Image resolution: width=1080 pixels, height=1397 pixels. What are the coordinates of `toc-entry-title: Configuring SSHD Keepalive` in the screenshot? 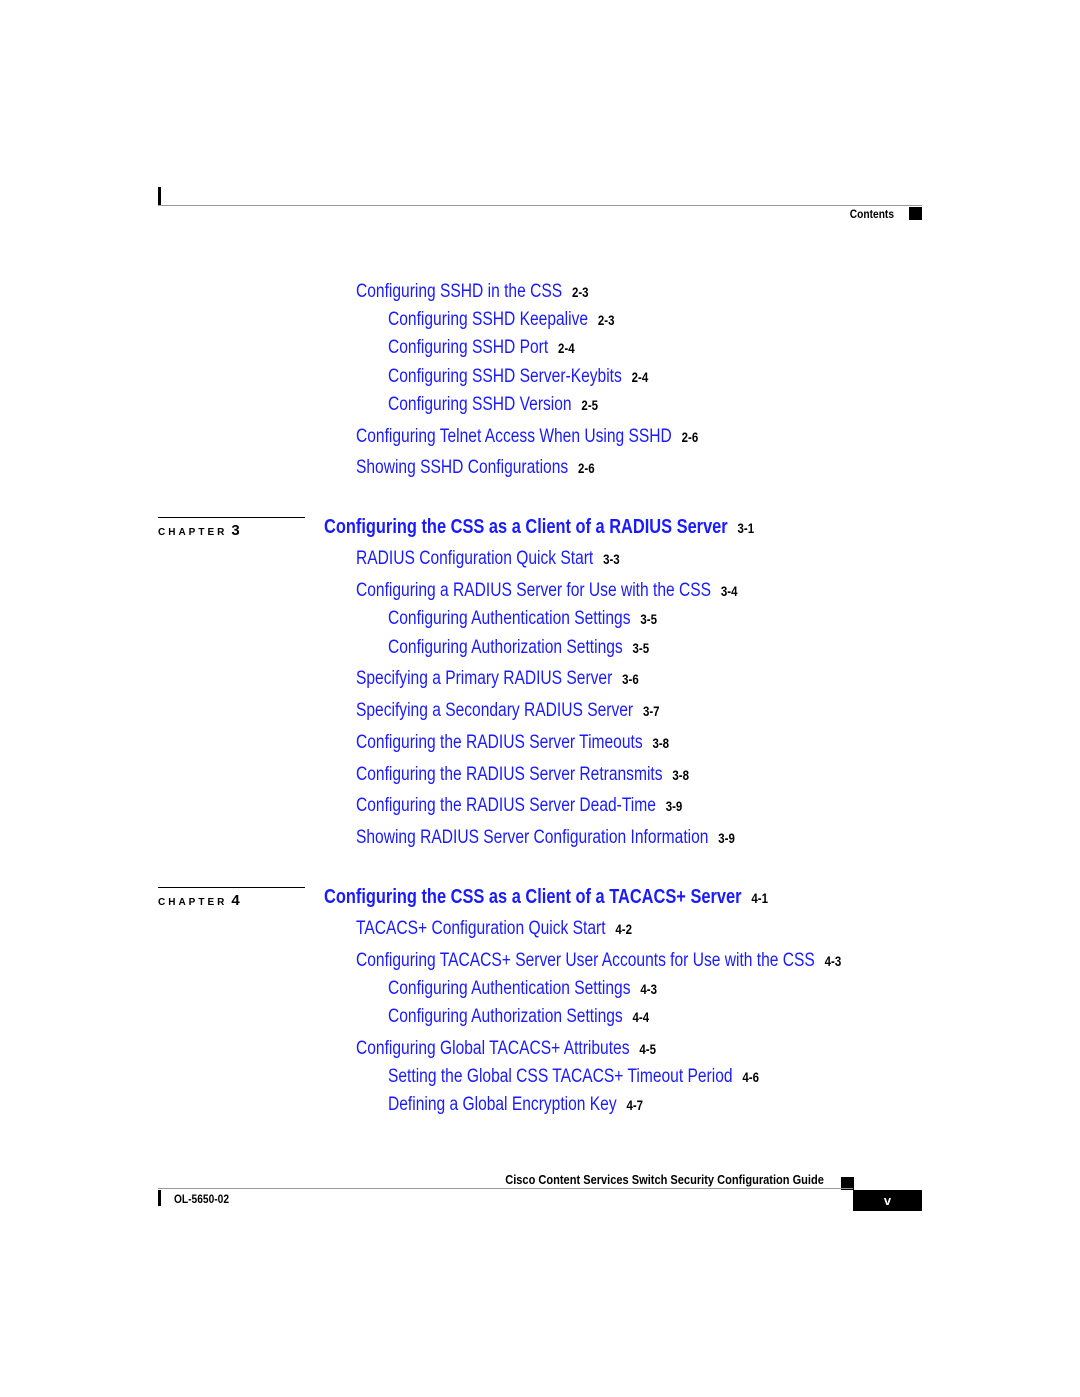 It's located at (488, 319).